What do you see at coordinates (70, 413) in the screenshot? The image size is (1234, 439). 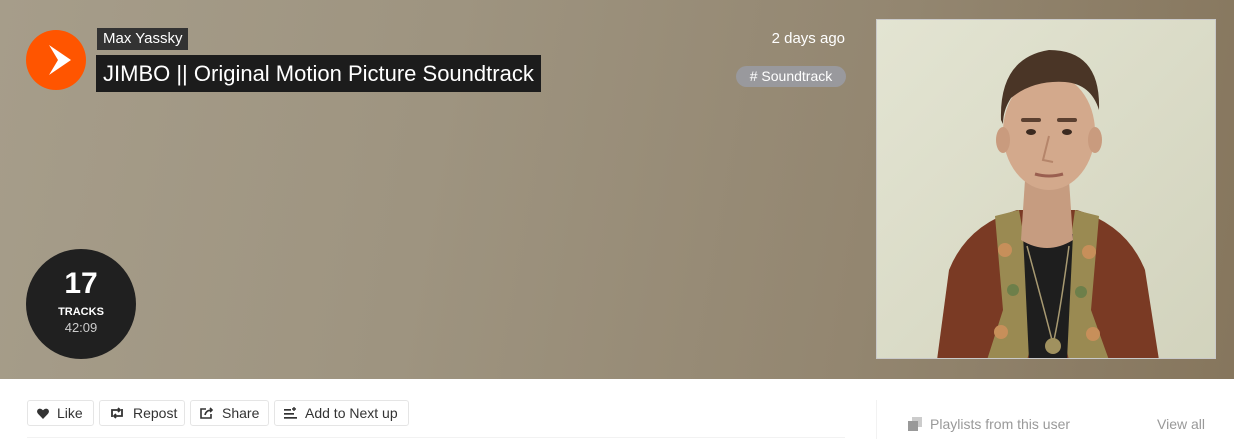 I see `like-label: Like` at bounding box center [70, 413].